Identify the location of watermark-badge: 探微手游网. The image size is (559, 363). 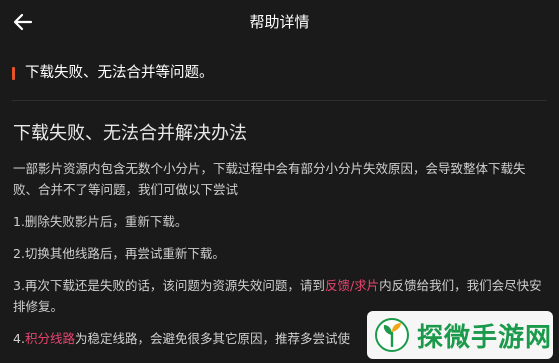
(460, 335).